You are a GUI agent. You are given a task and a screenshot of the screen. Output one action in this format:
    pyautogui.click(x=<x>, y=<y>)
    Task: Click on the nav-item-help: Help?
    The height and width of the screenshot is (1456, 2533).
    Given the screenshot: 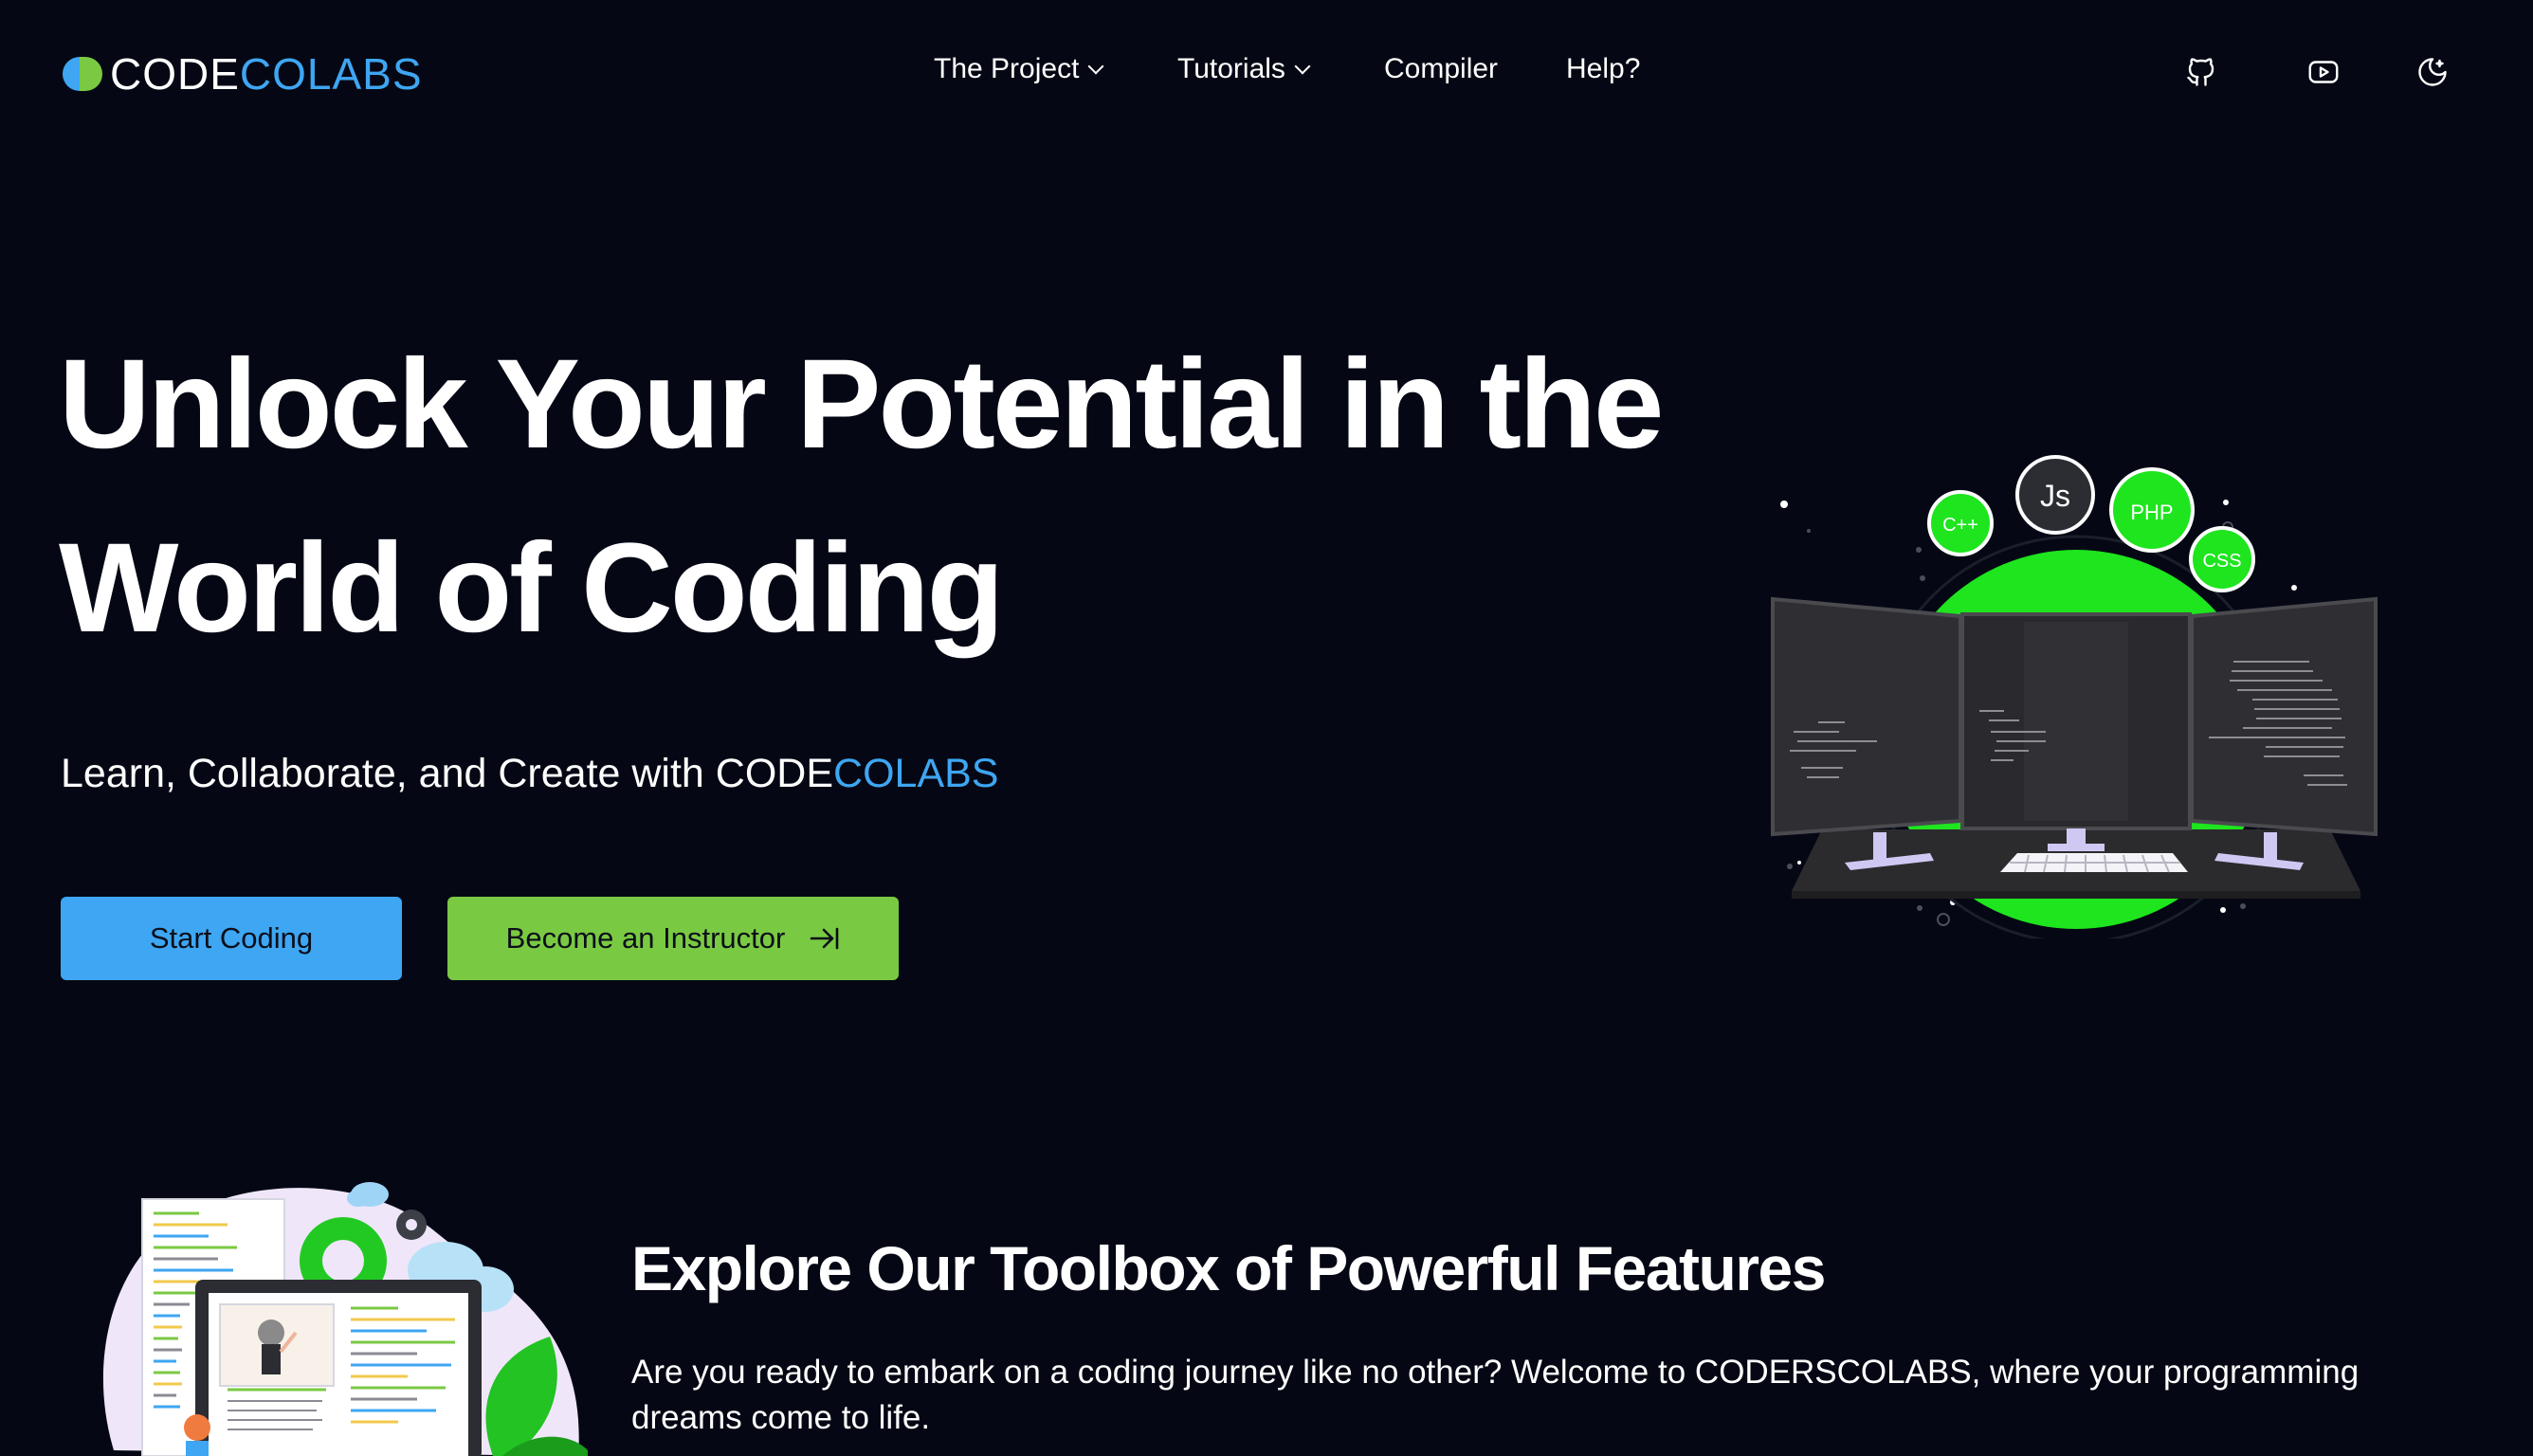 What is the action you would take?
    pyautogui.click(x=1603, y=69)
    